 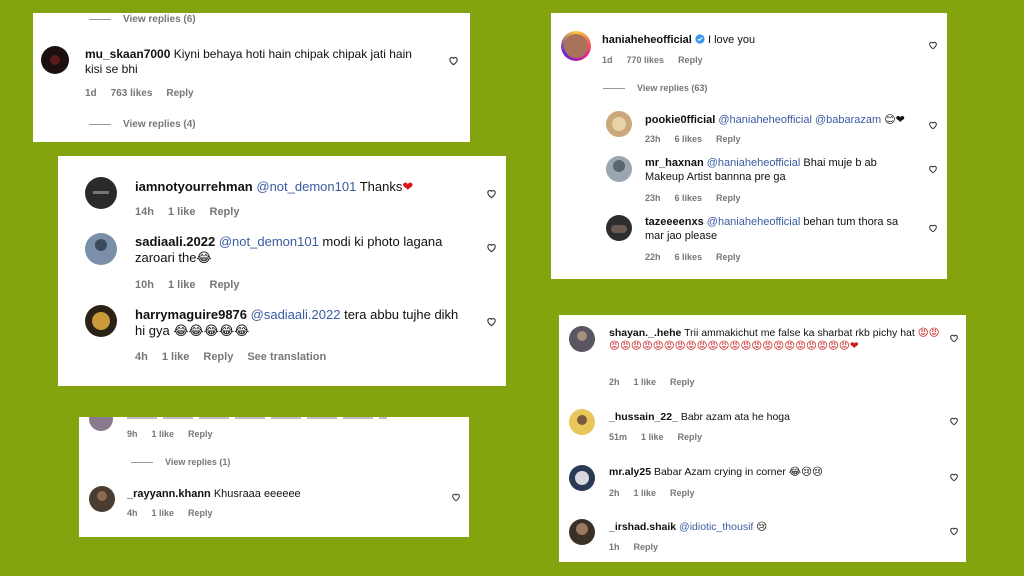 I want to click on mention-link: @haniaheheofficial @babarazam, so click(x=799, y=120).